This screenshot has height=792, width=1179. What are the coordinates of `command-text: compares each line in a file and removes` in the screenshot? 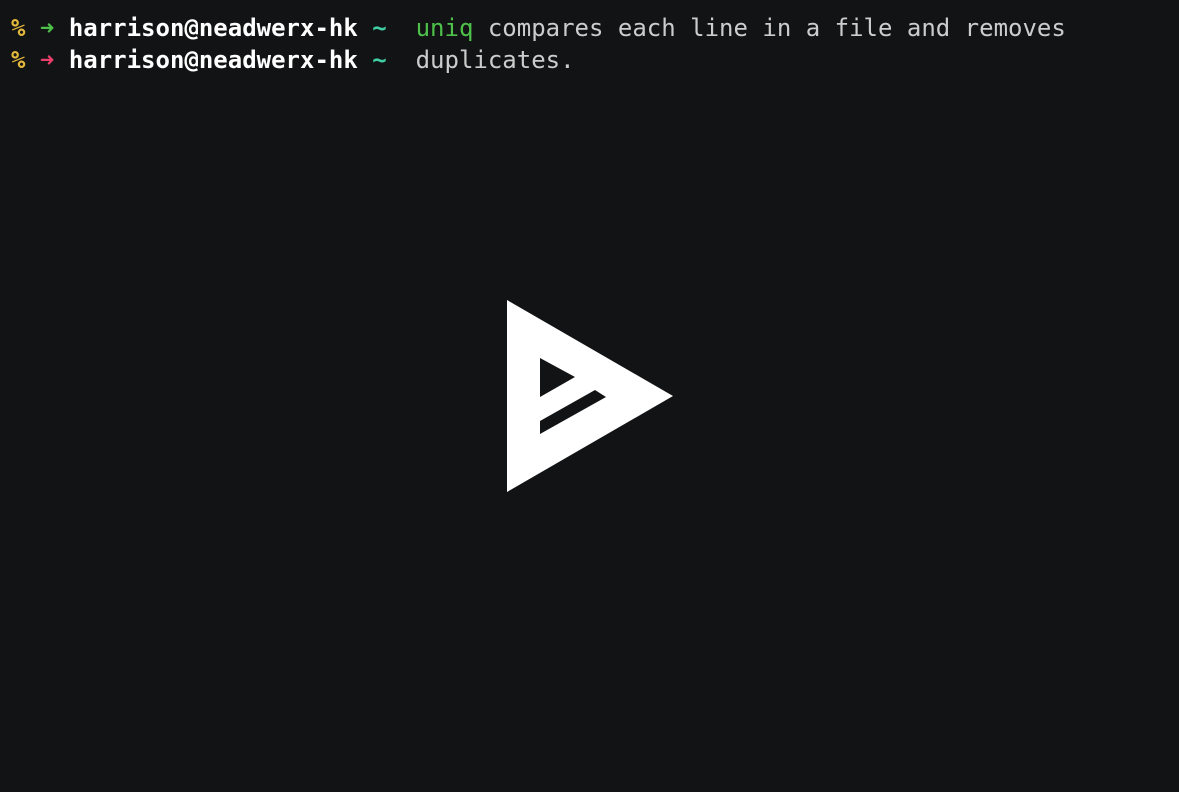 It's located at (769, 28).